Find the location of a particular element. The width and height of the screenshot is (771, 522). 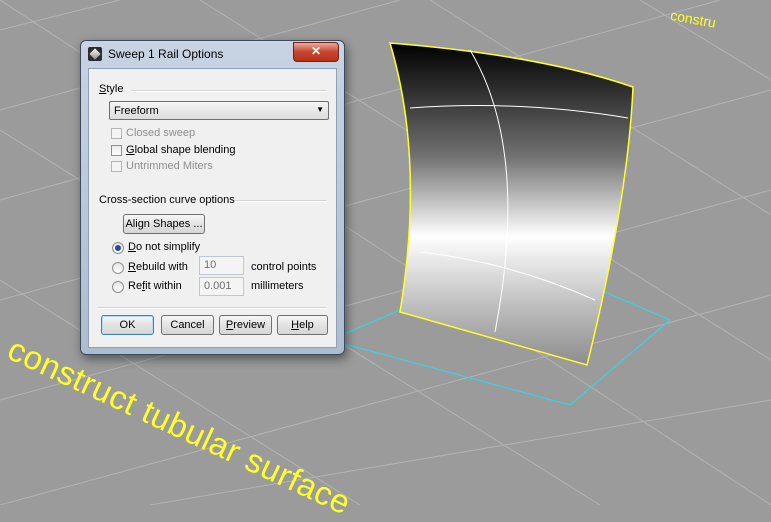

control-points-unit-label: control points is located at coordinates (284, 267).